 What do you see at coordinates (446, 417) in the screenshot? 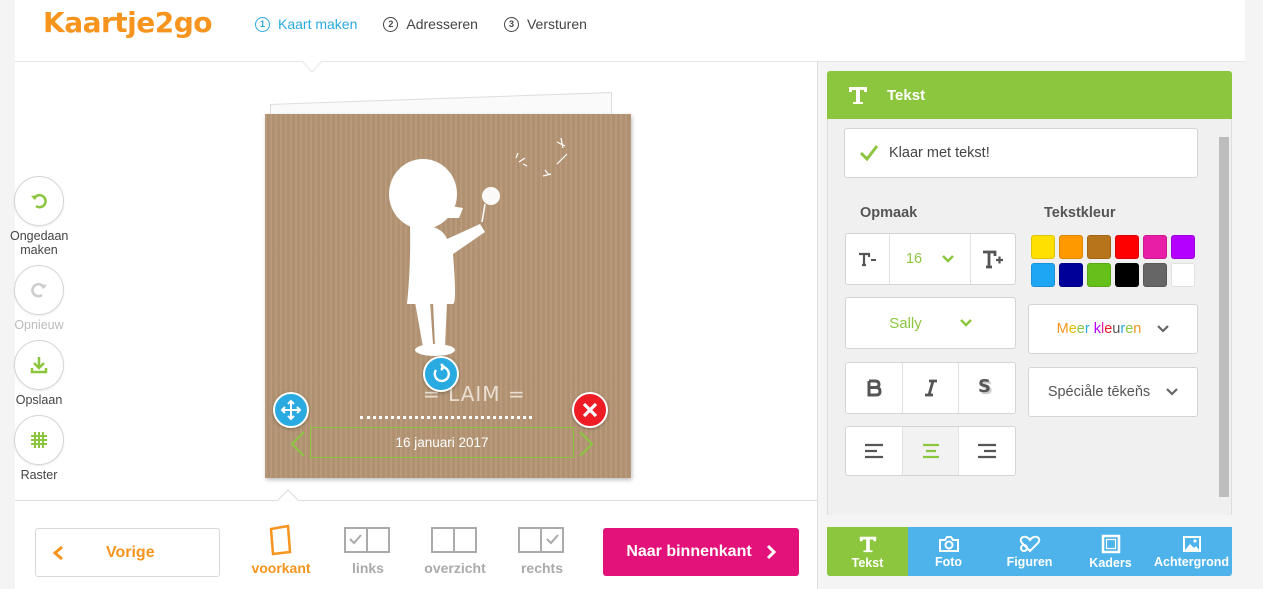
I see `dotted-divider` at bounding box center [446, 417].